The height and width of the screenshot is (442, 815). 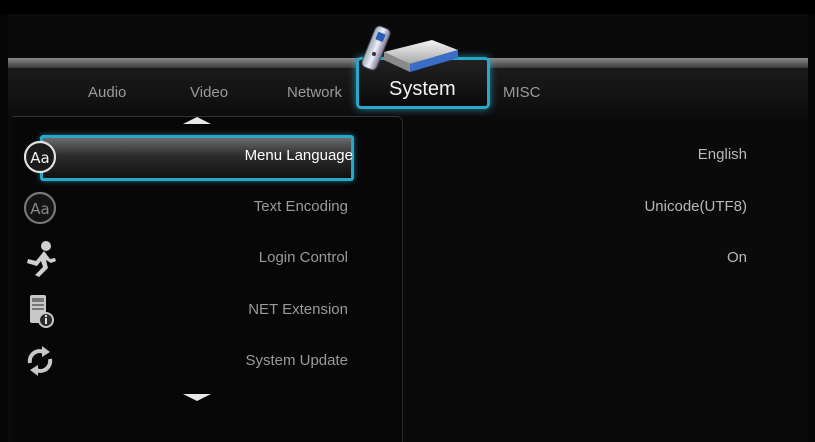 I want to click on scroll-down-arrow-icon, so click(x=197, y=397).